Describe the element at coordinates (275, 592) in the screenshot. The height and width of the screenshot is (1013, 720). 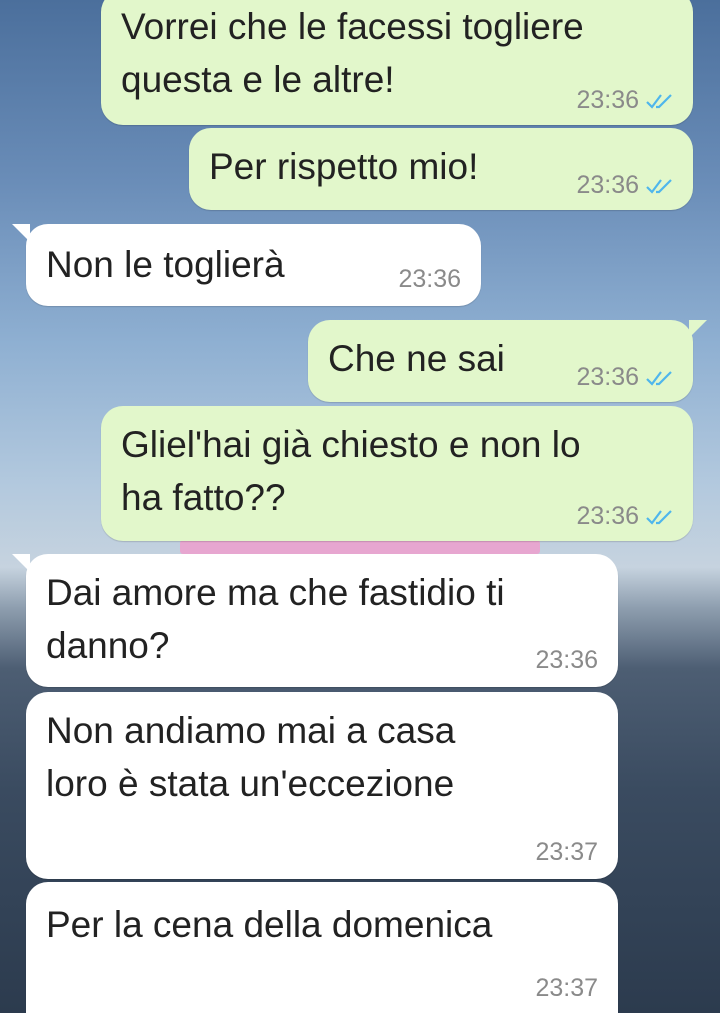
I see `message-text-line: Dai amore ma che fastidio ti` at that location.